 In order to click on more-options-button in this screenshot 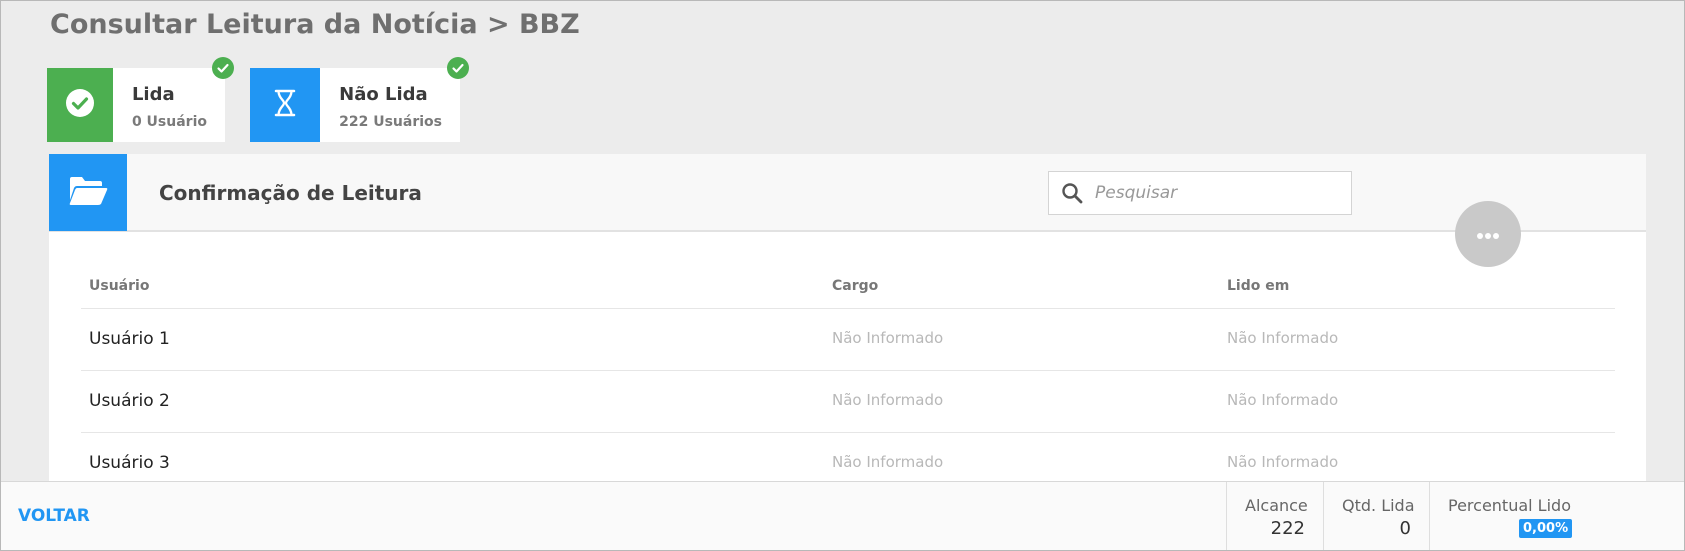, I will do `click(1488, 234)`.